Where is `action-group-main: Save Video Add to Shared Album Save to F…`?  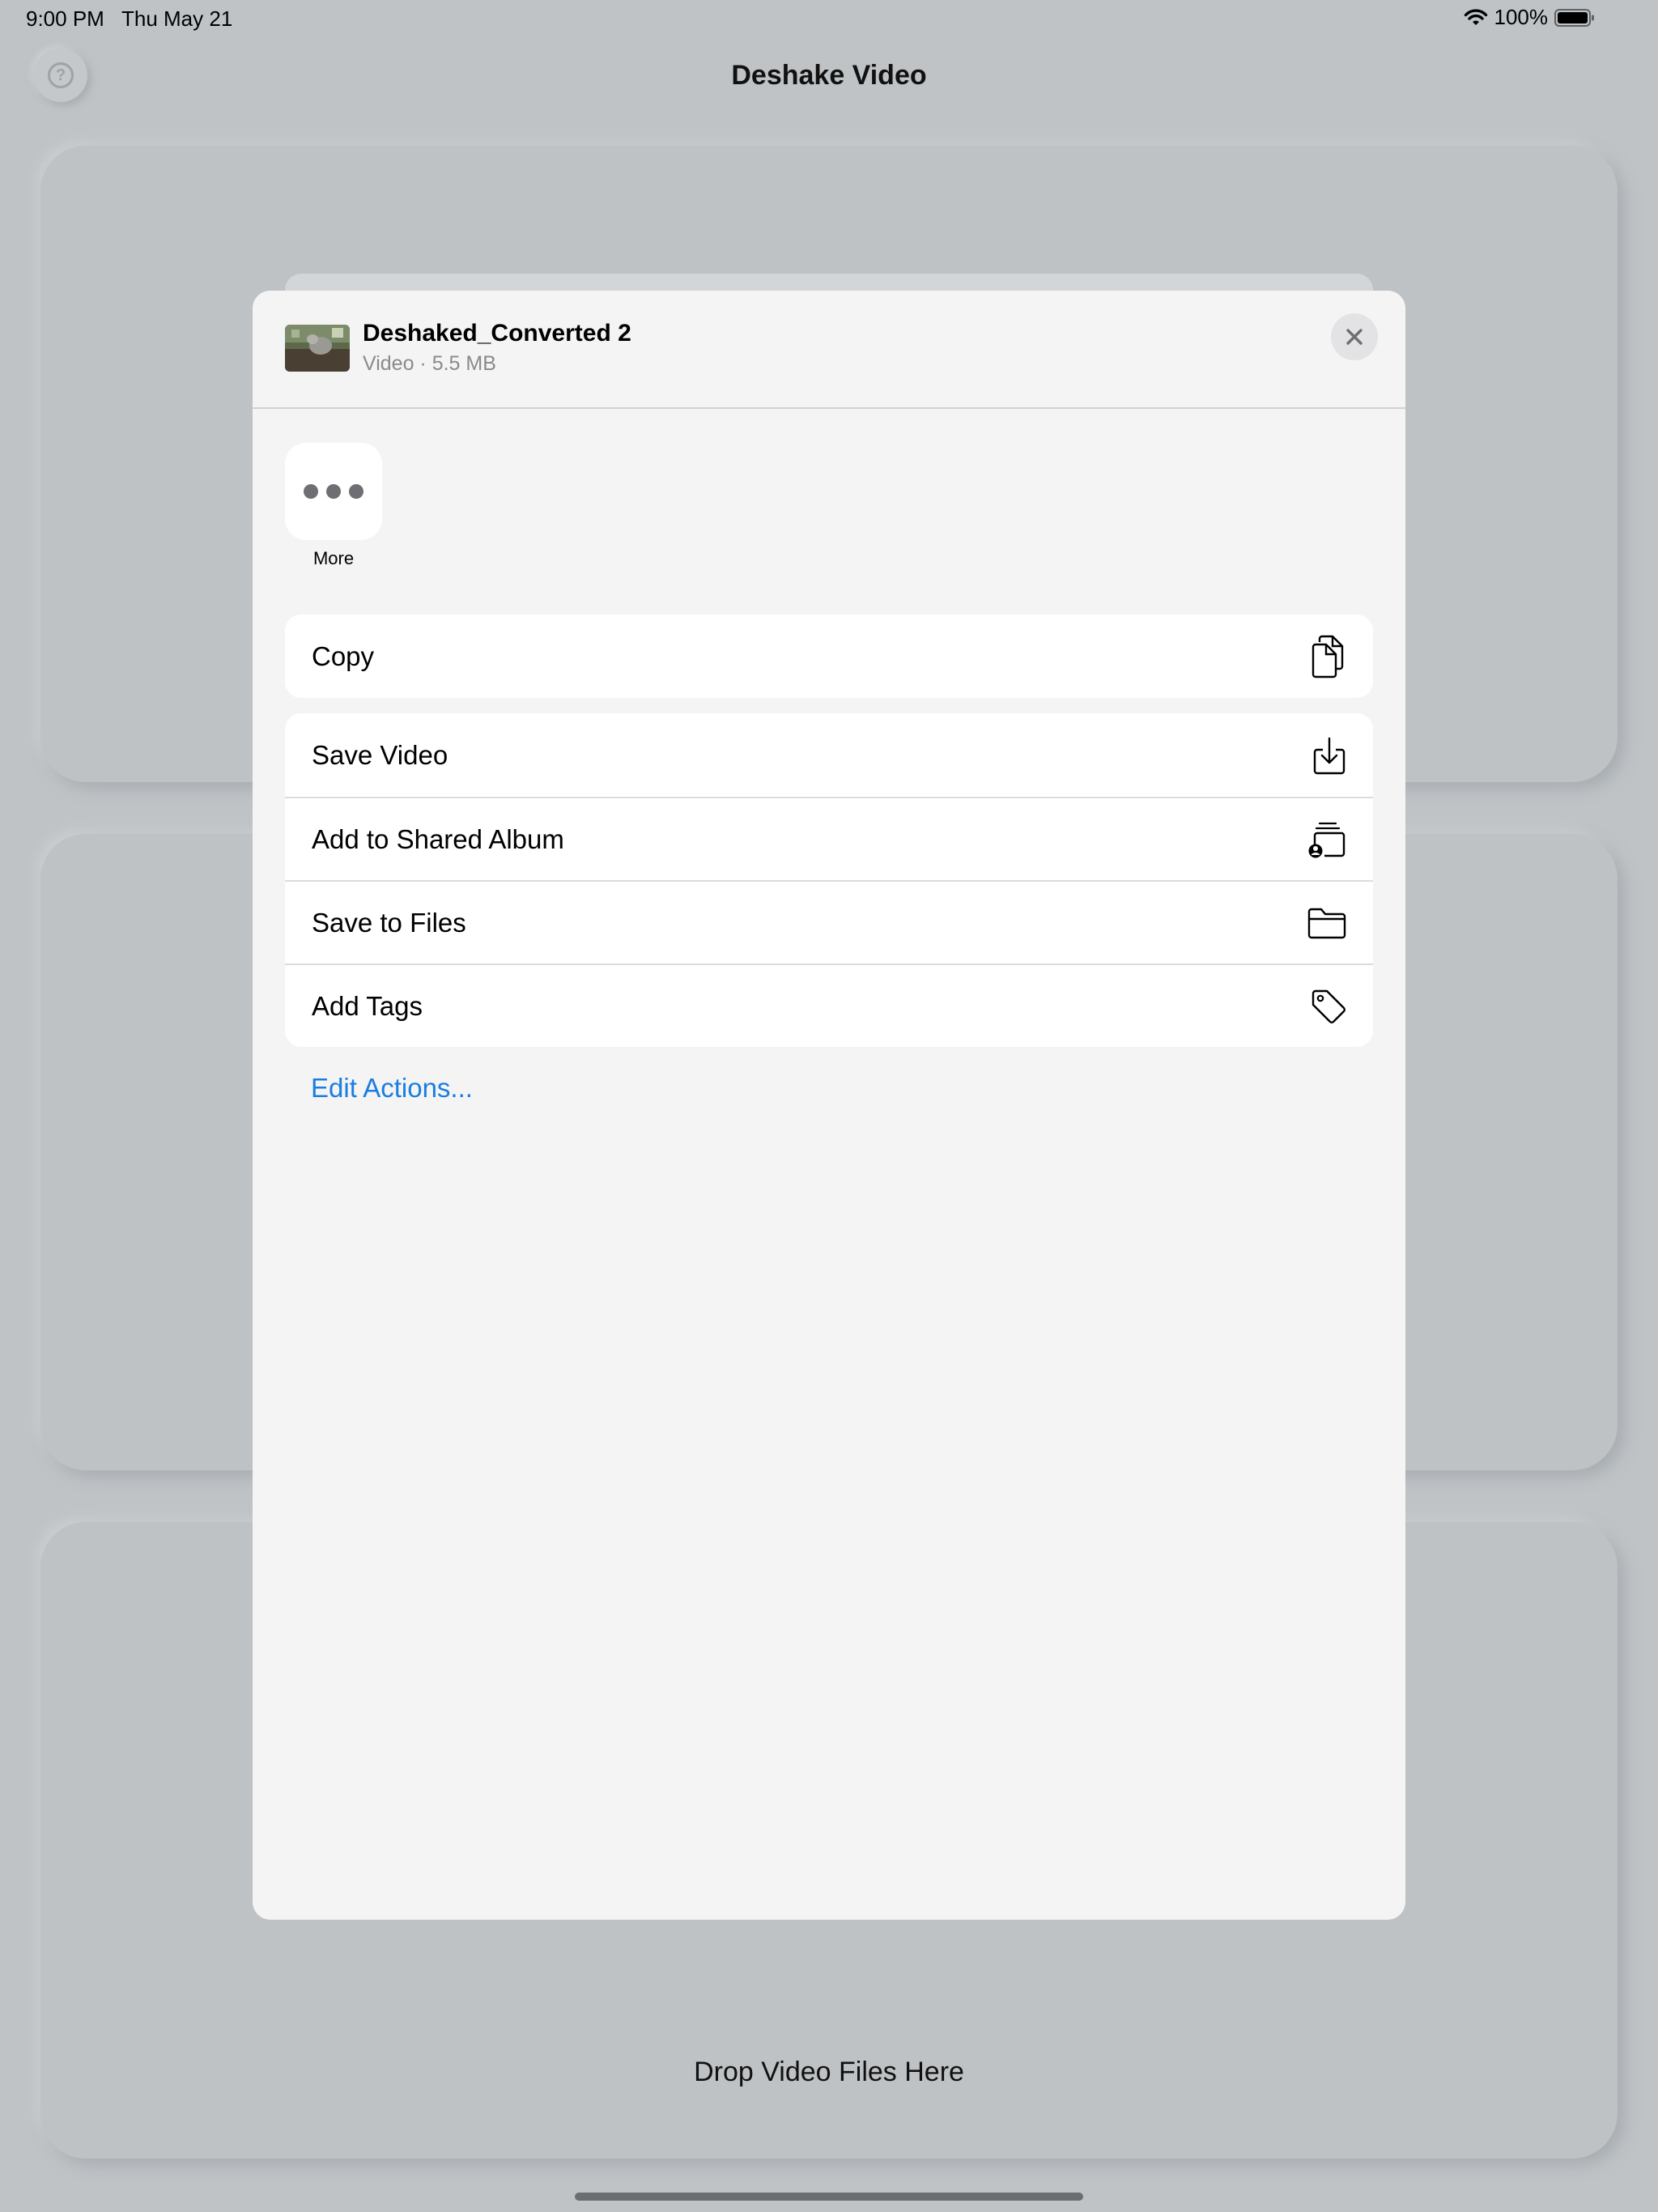 action-group-main: Save Video Add to Shared Album Save to F… is located at coordinates (829, 880).